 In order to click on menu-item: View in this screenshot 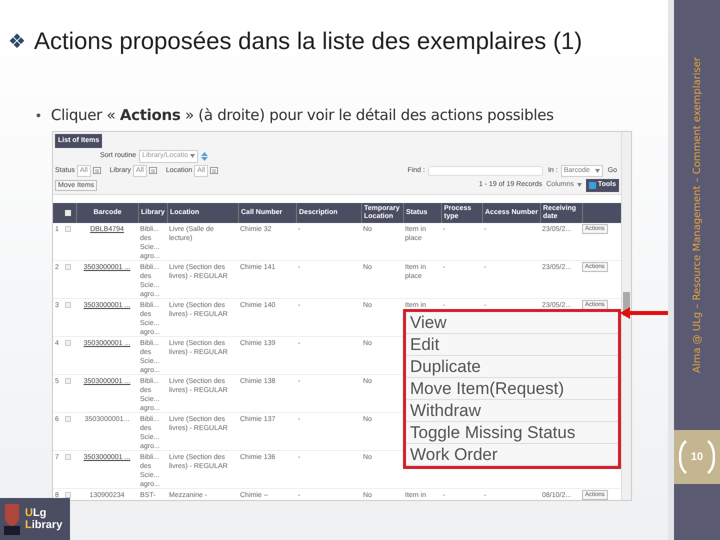, I will do `click(512, 323)`.